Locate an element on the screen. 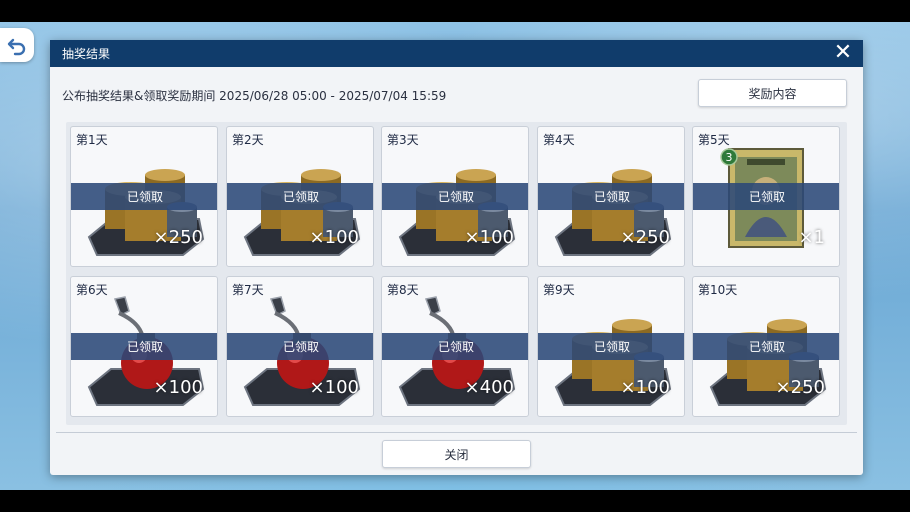 The width and height of the screenshot is (910, 512). day-label: 第2天 is located at coordinates (248, 140).